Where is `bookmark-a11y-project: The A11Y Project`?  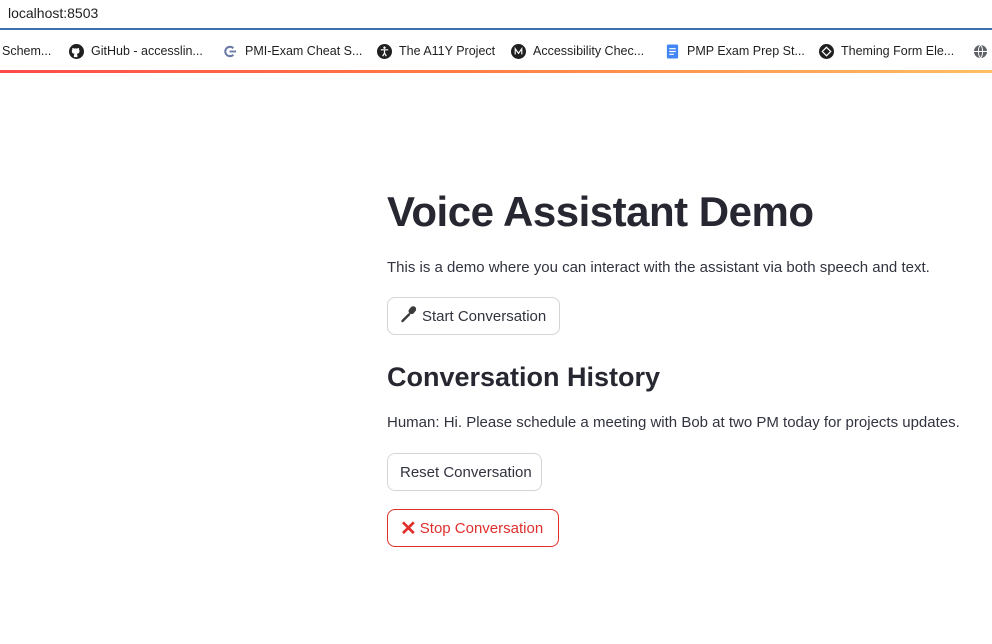
bookmark-a11y-project: The A11Y Project is located at coordinates (436, 51).